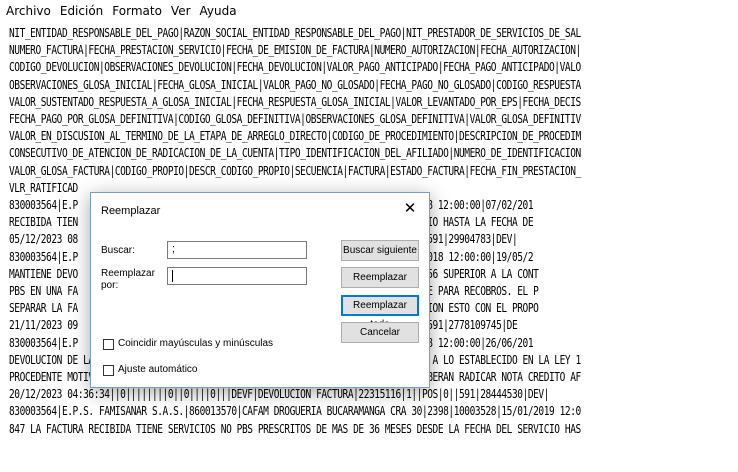  I want to click on match-case-checkbox, so click(108, 344).